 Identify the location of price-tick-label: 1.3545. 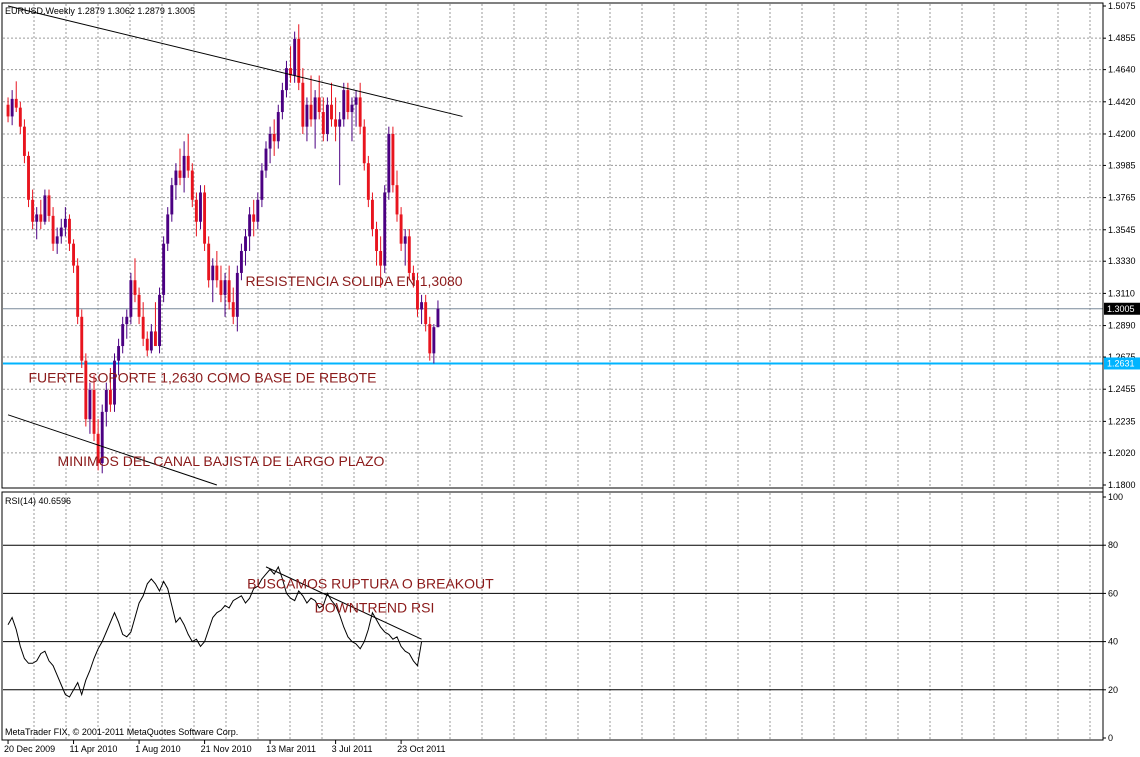
(1122, 230).